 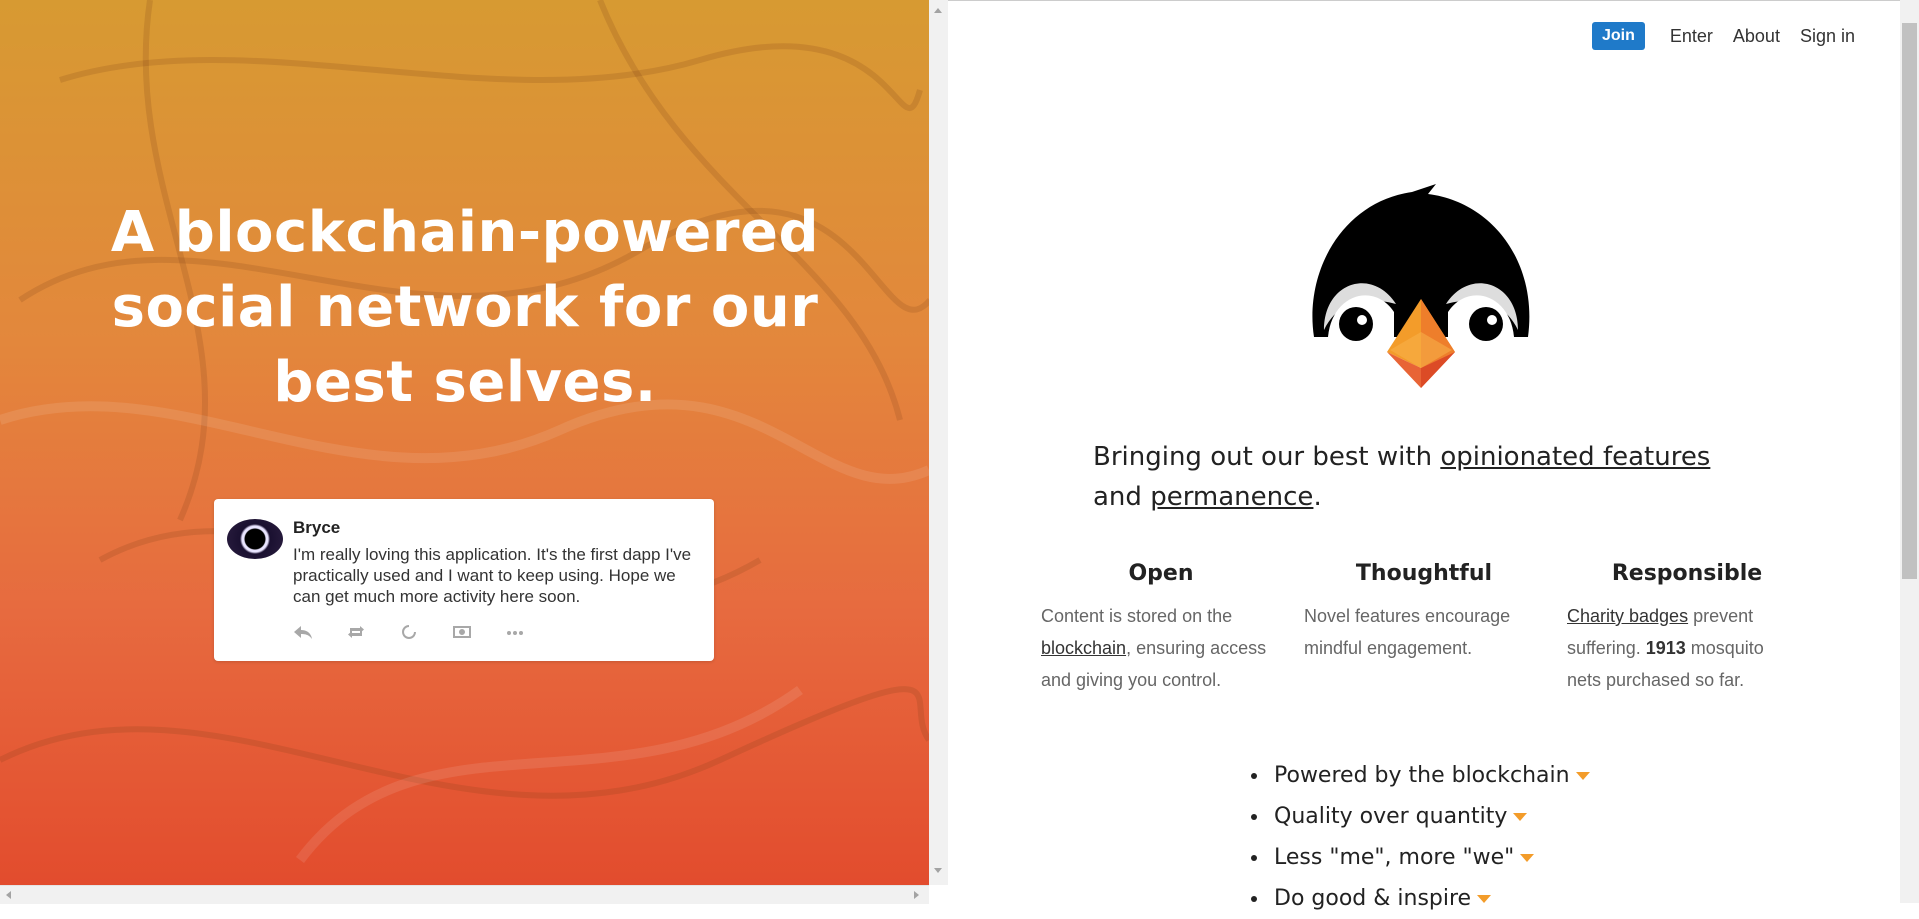 What do you see at coordinates (1909, 301) in the screenshot?
I see `scrollbar-thumb` at bounding box center [1909, 301].